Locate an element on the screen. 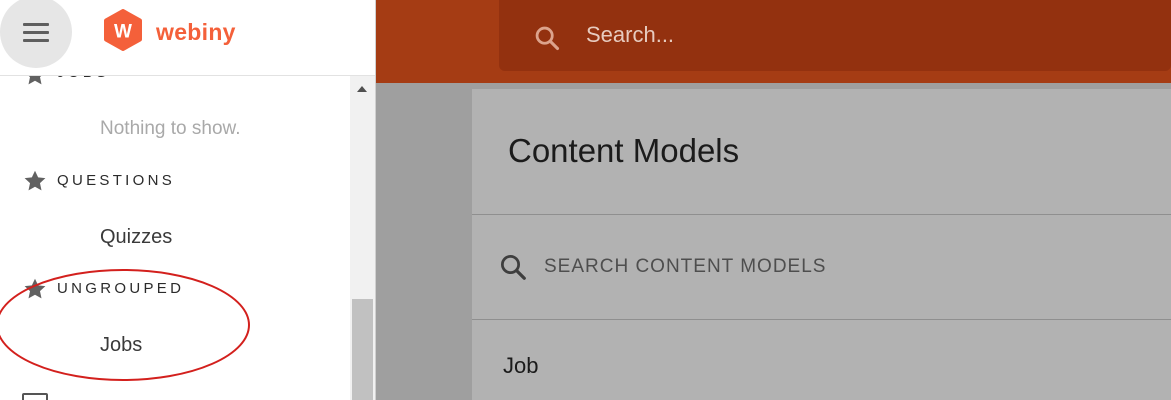  empty-state-text: Nothing to show. is located at coordinates (170, 128).